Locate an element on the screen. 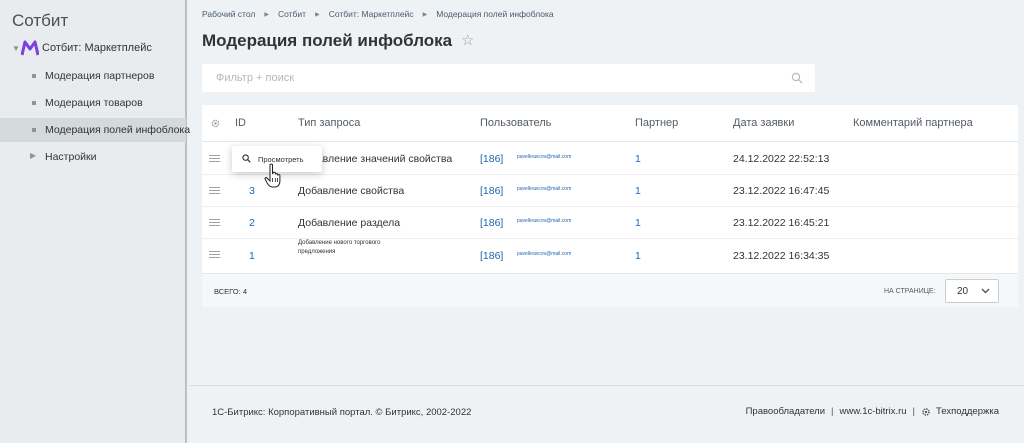  row-id-link: 1 is located at coordinates (252, 256).